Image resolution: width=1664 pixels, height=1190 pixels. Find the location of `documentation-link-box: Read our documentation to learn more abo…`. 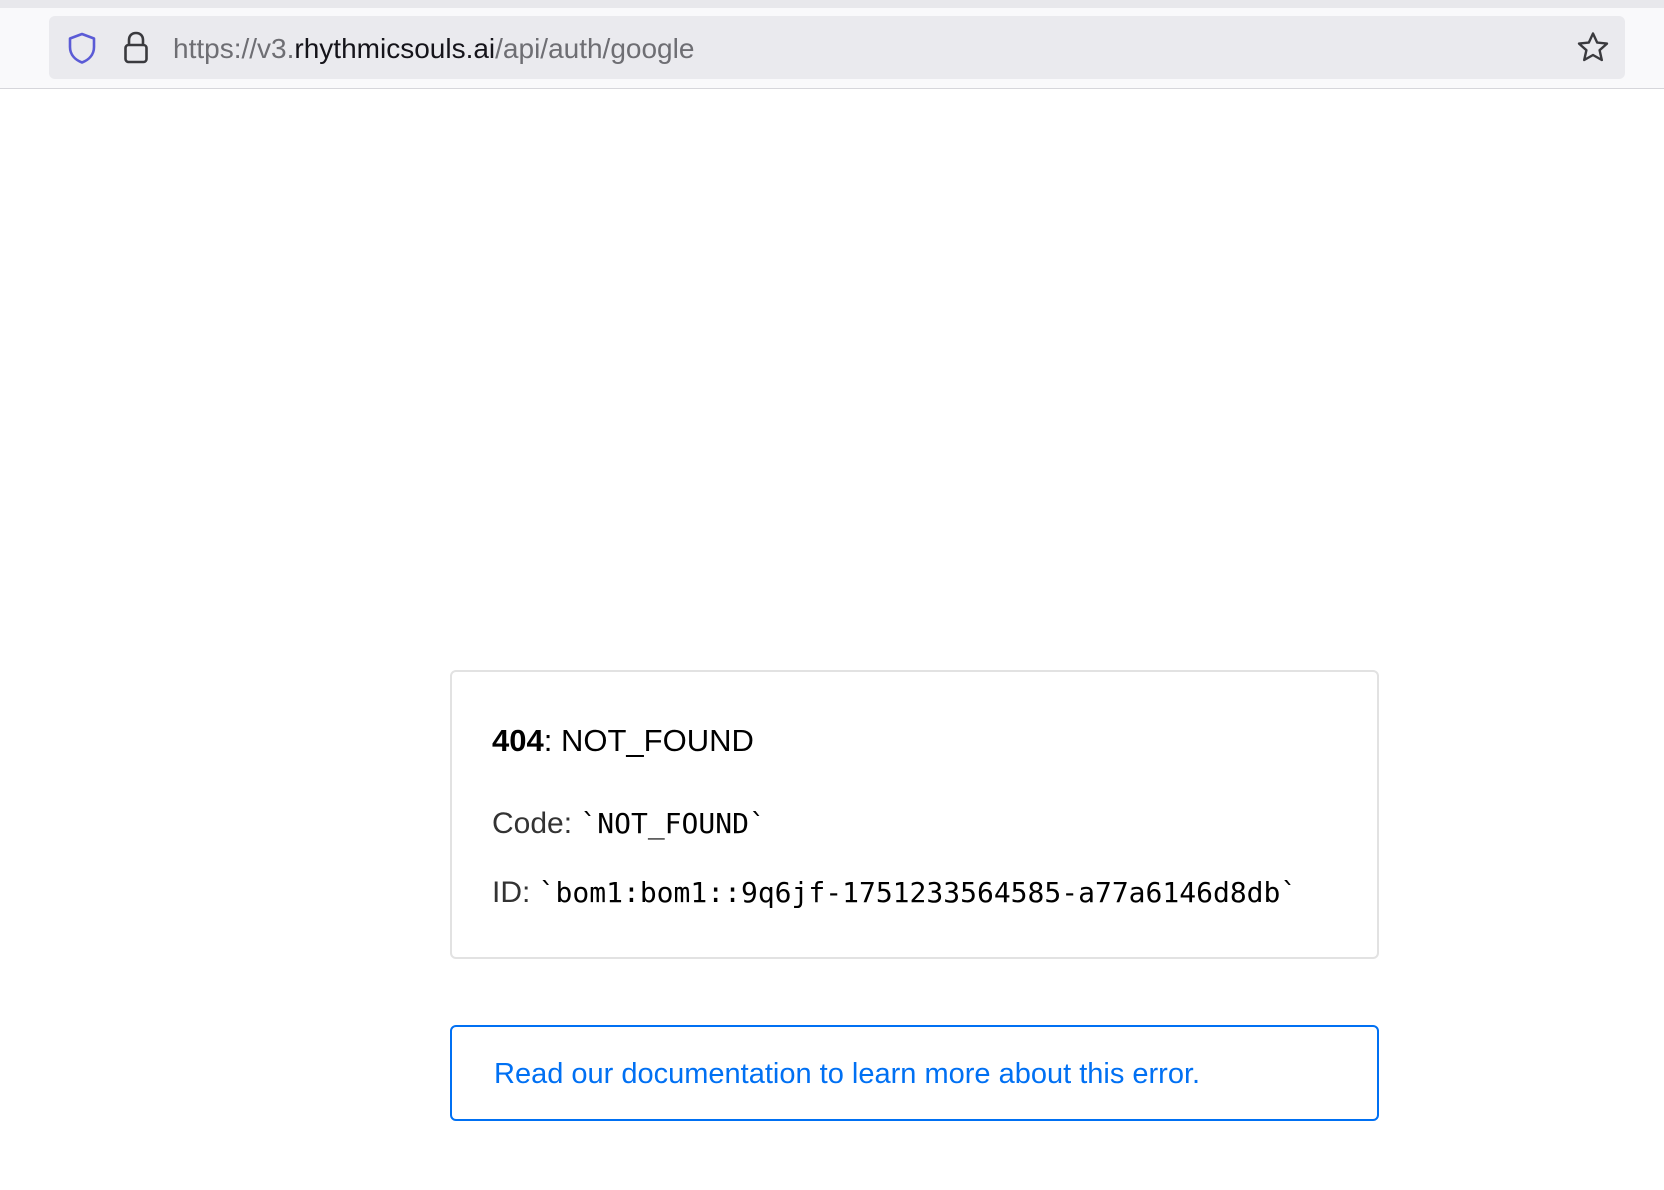

documentation-link-box: Read our documentation to learn more abo… is located at coordinates (914, 1073).